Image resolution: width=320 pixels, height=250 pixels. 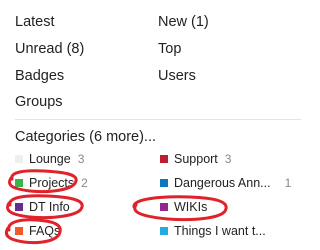 I want to click on category-name: Support, so click(x=196, y=159).